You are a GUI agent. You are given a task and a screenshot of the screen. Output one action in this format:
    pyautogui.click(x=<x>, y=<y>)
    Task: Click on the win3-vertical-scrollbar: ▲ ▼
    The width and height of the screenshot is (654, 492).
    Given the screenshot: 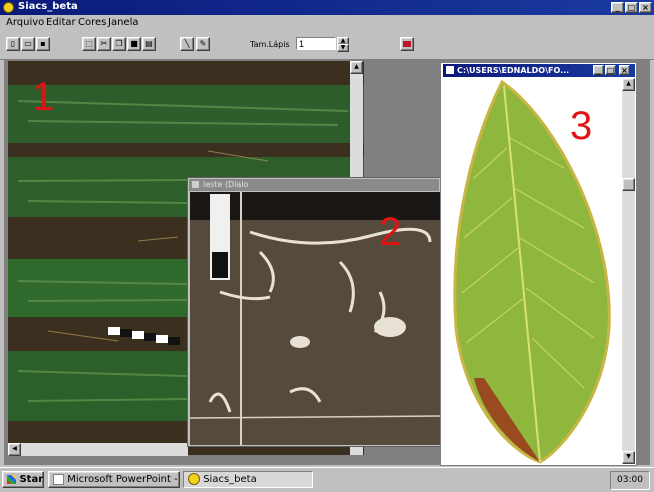 What is the action you would take?
    pyautogui.click(x=628, y=271)
    